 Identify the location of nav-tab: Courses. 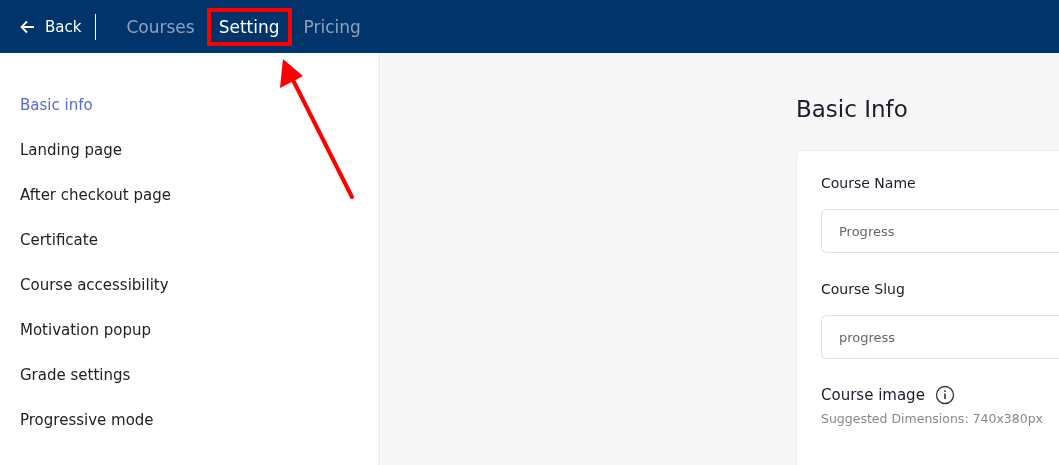
(160, 26).